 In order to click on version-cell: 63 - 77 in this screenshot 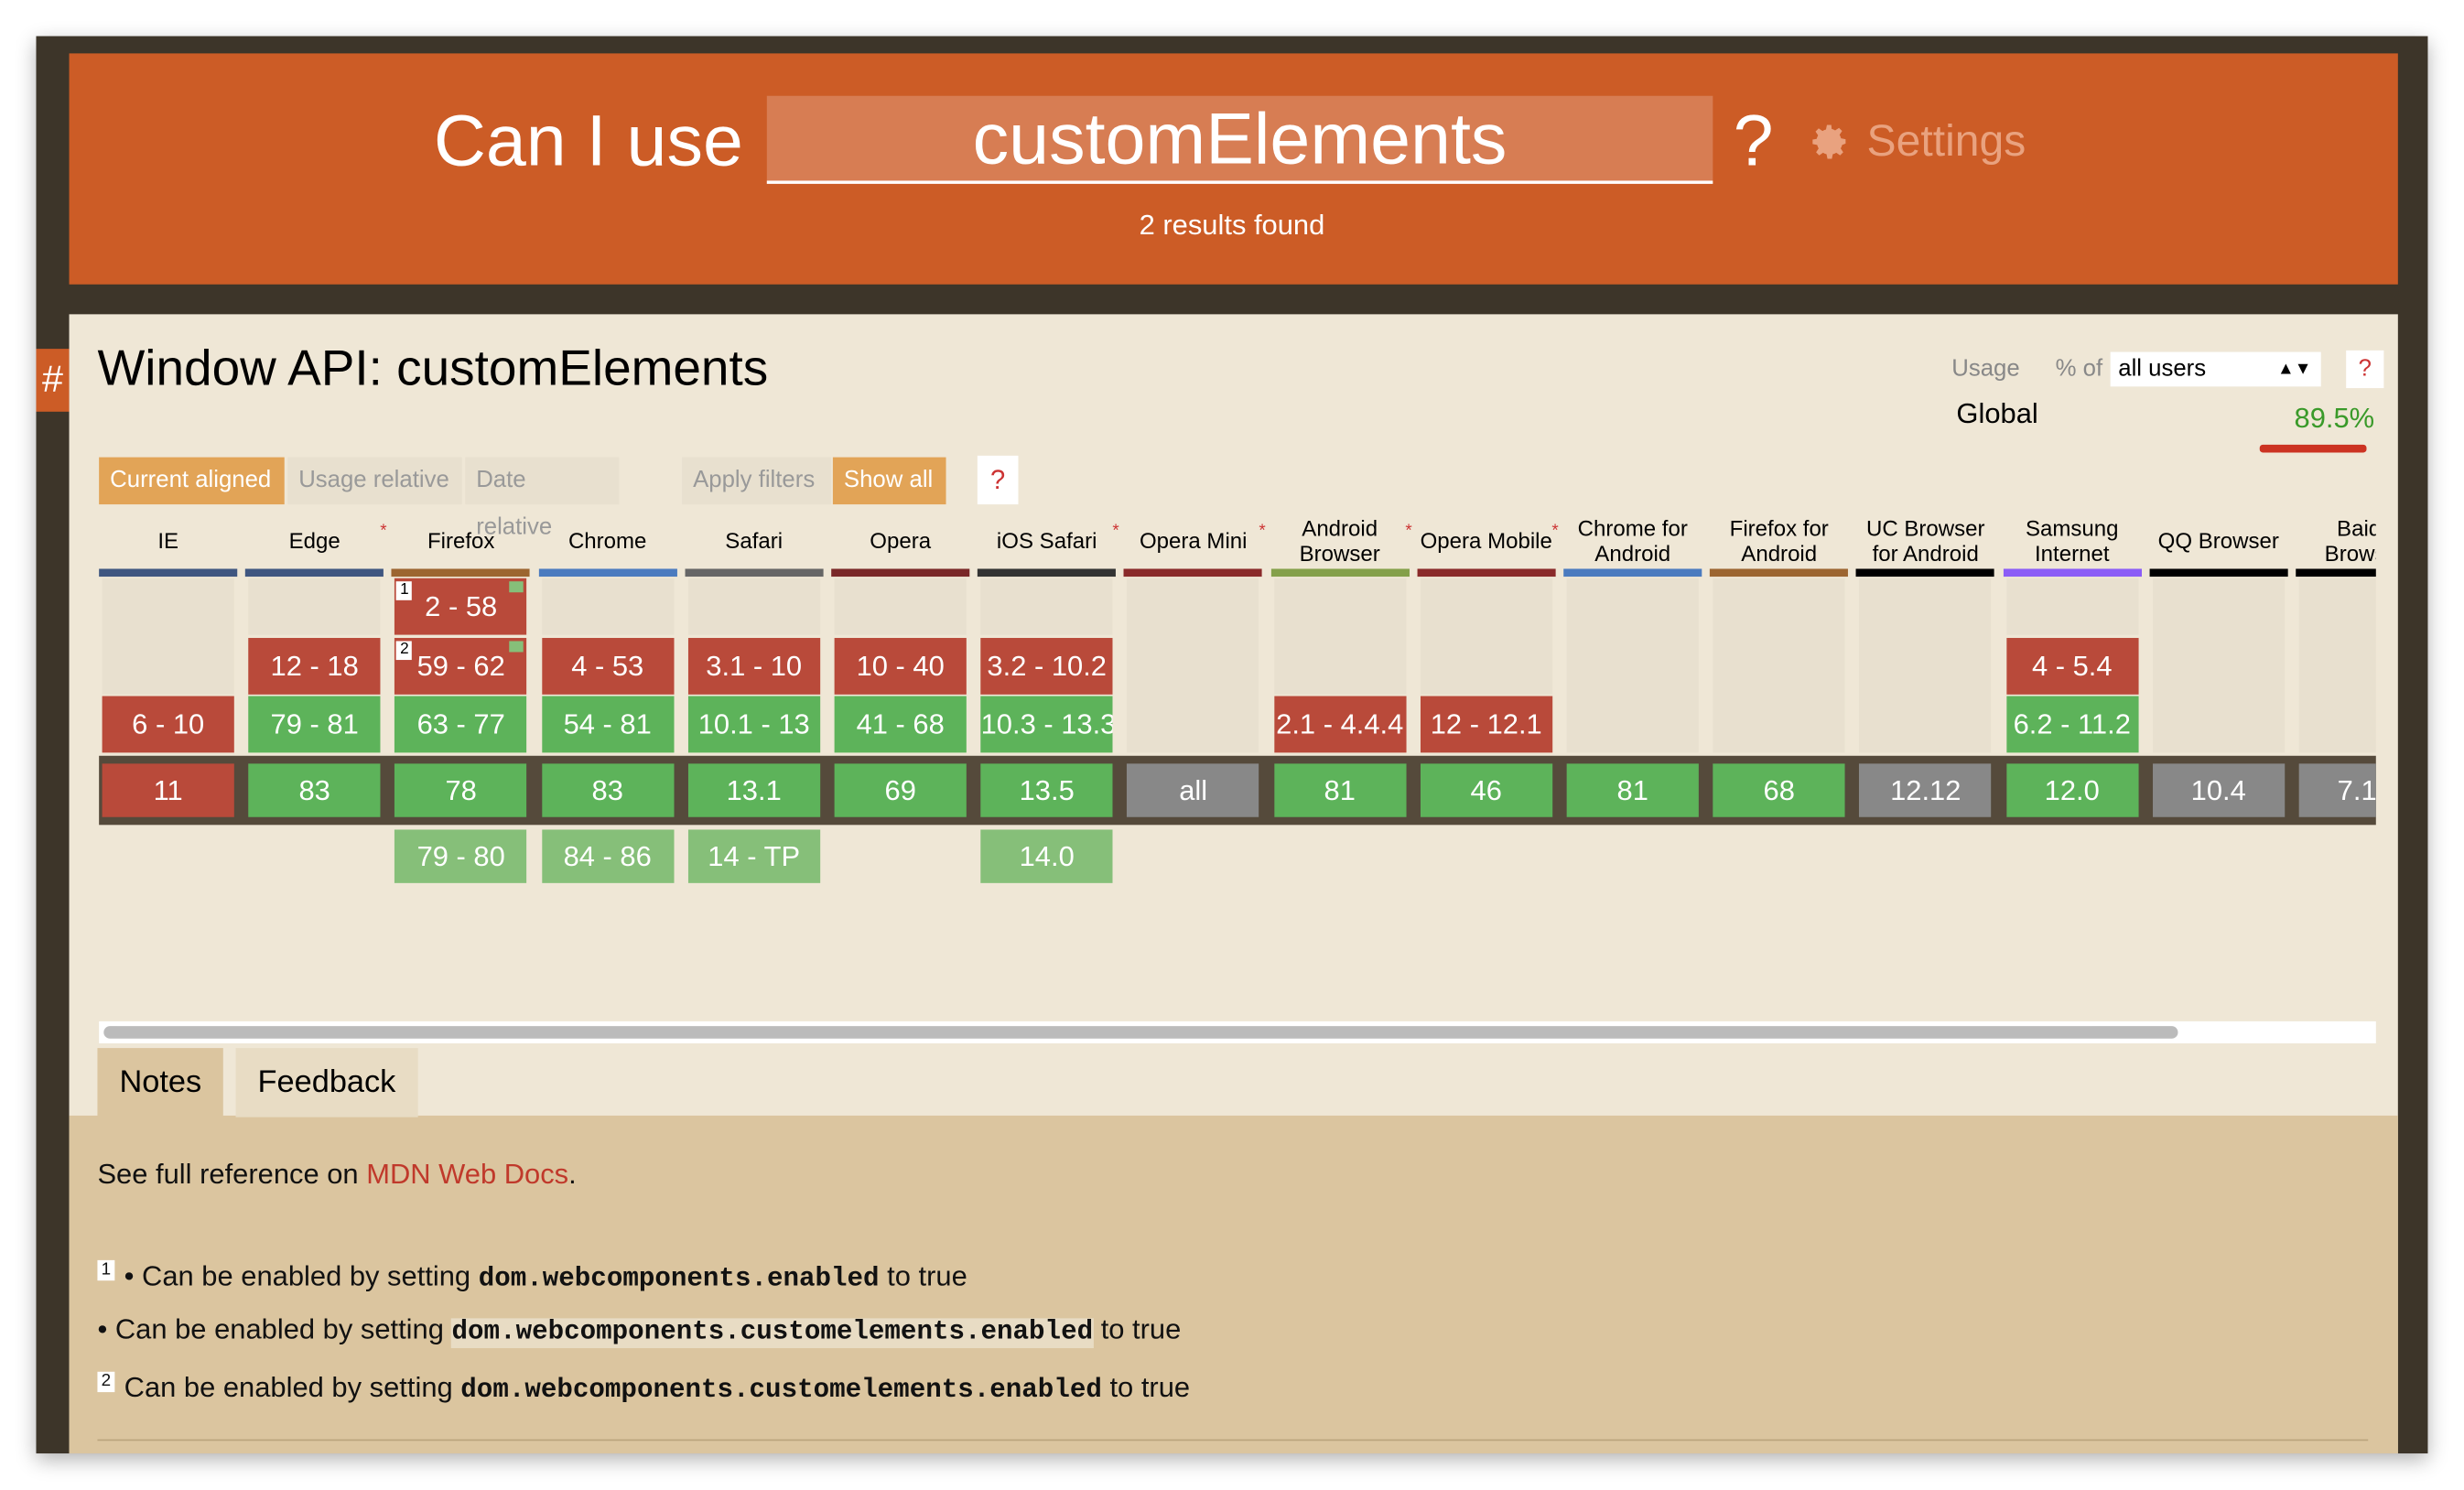, I will do `click(460, 725)`.